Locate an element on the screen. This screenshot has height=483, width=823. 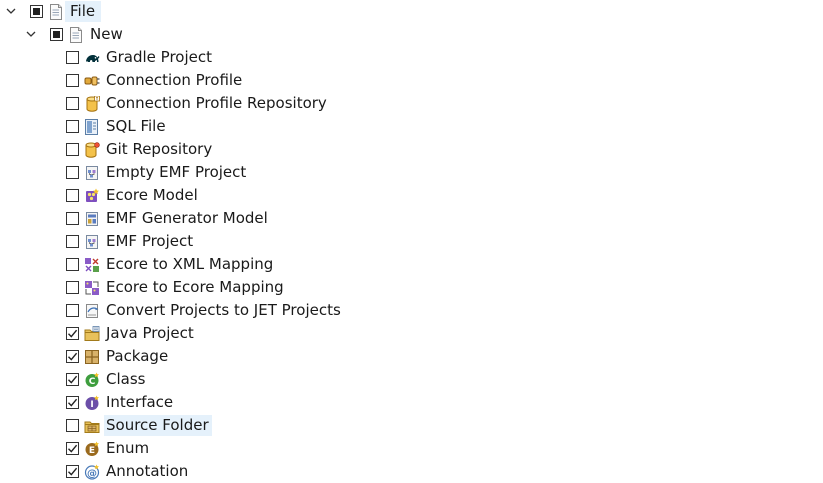
annotation-icon: @ is located at coordinates (92, 472).